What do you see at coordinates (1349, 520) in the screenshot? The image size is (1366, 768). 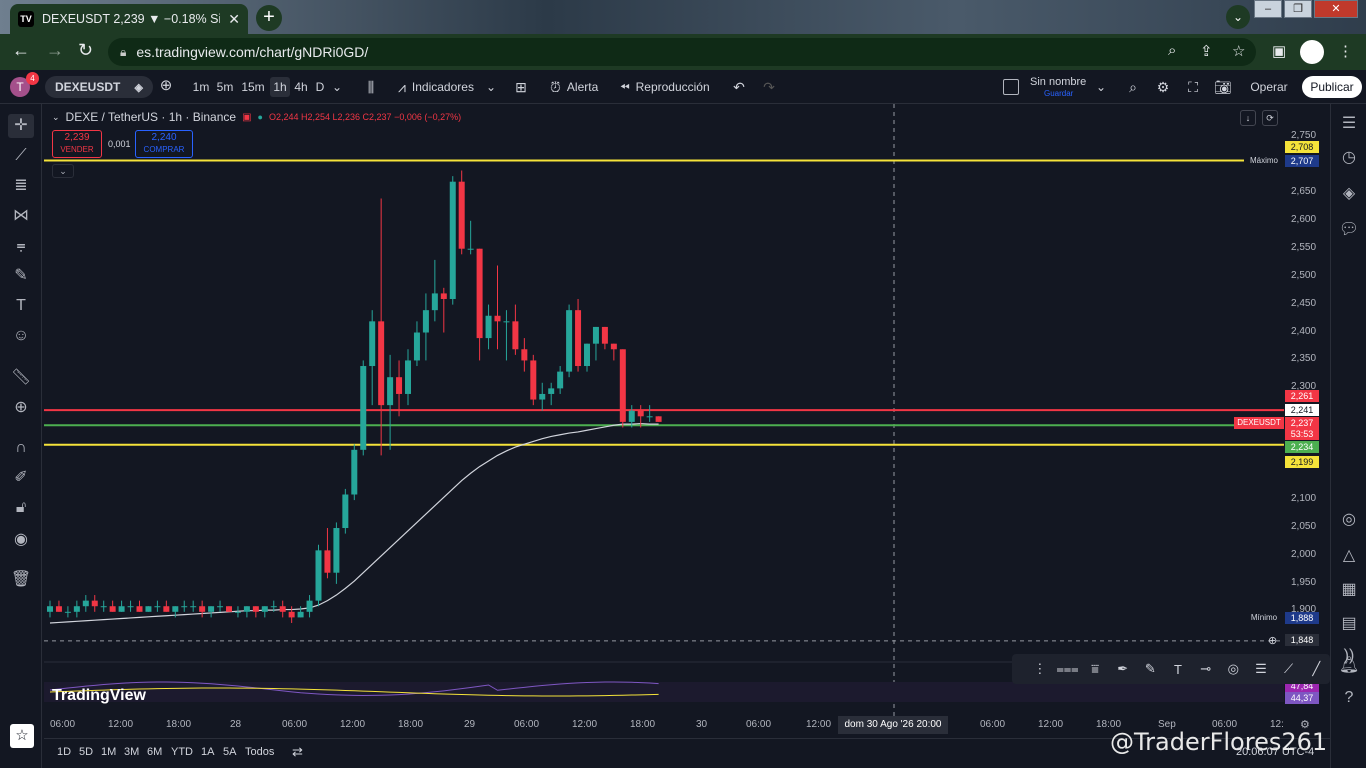 I see `target-icon: ◎` at bounding box center [1349, 520].